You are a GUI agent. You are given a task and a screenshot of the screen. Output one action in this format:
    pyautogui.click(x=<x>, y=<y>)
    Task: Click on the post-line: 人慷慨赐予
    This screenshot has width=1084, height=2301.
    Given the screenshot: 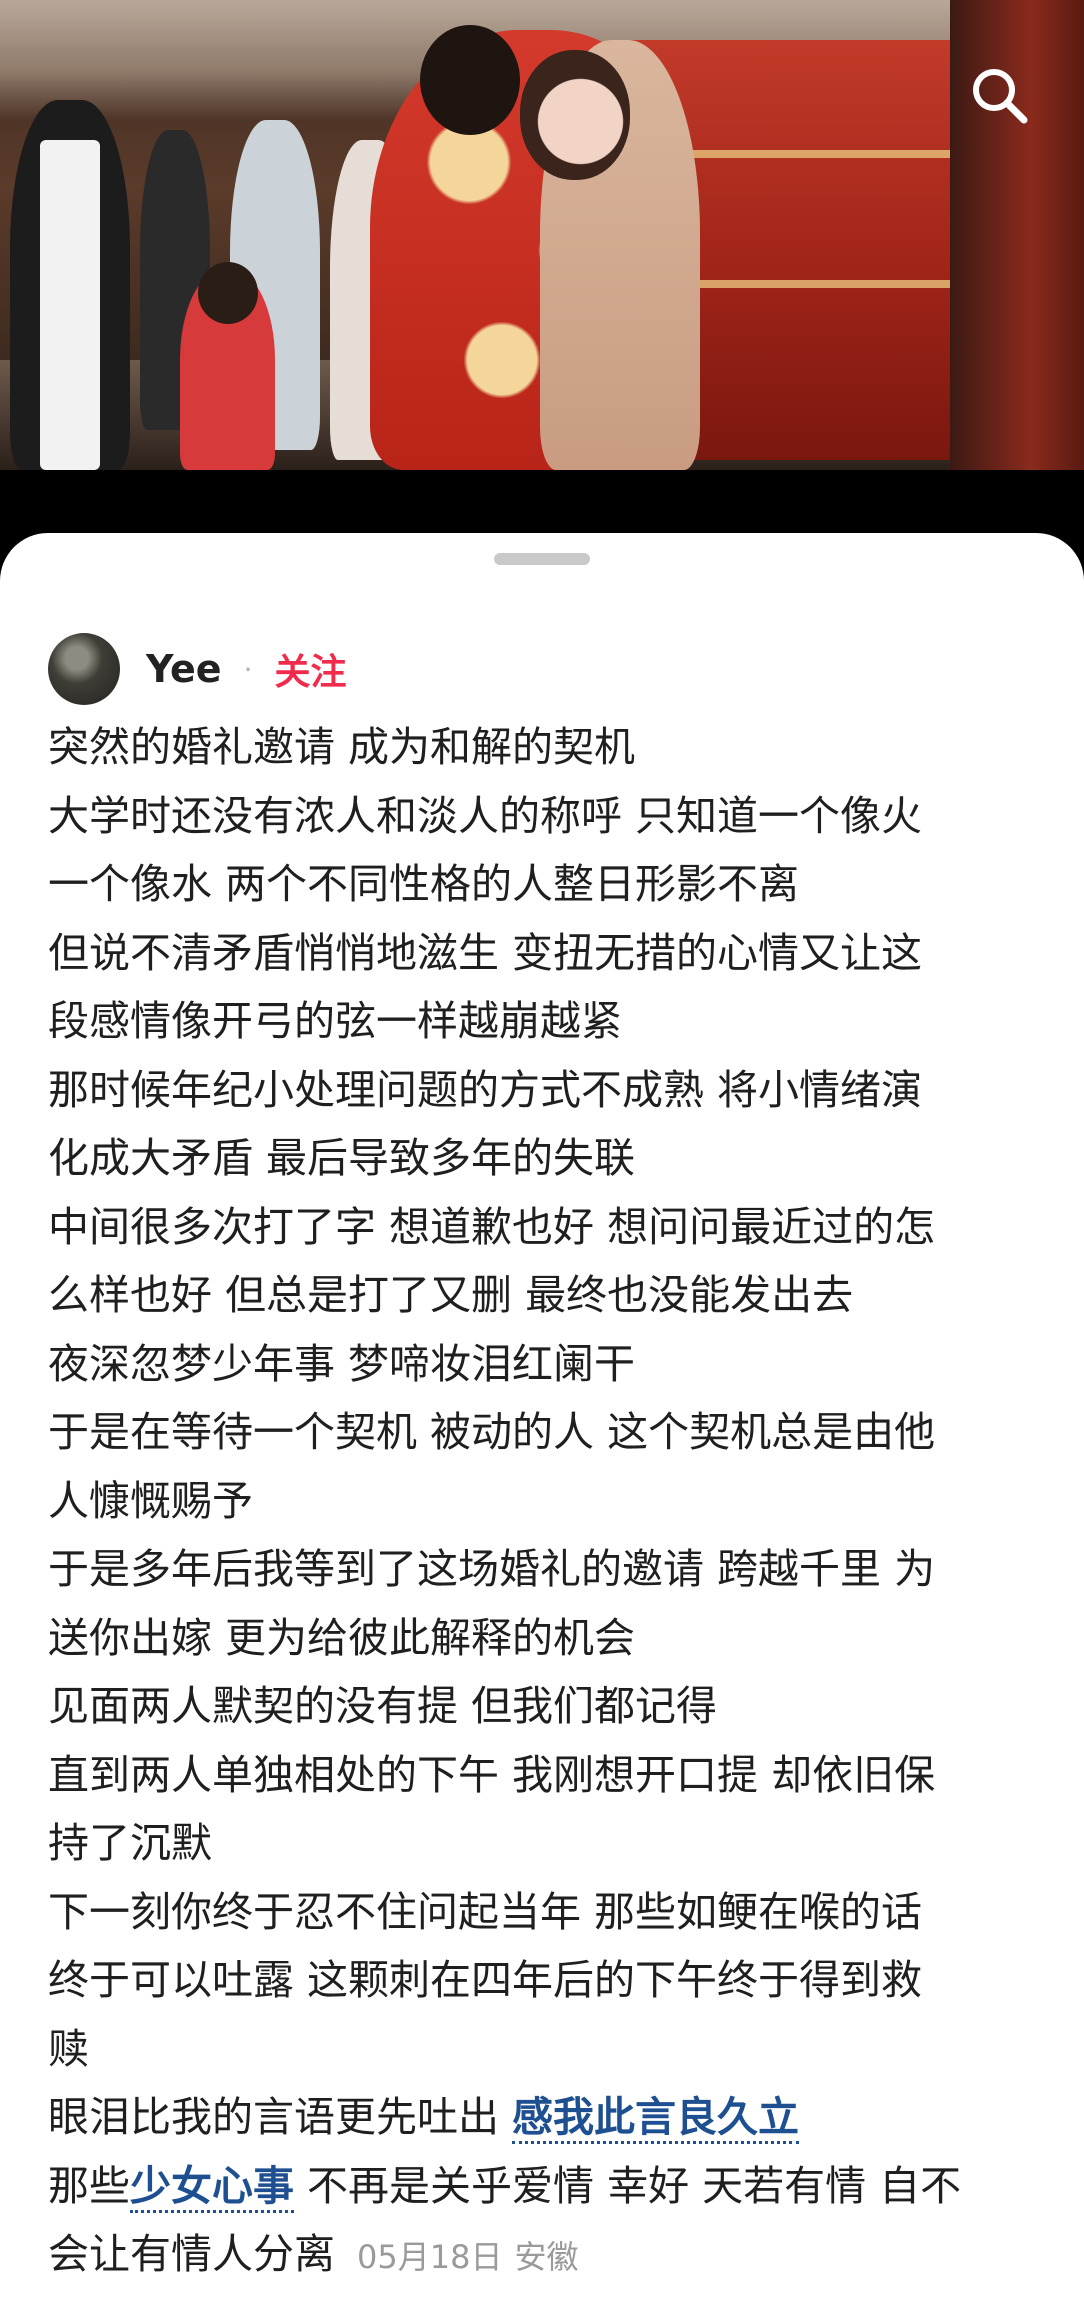 What is the action you would take?
    pyautogui.click(x=150, y=1500)
    